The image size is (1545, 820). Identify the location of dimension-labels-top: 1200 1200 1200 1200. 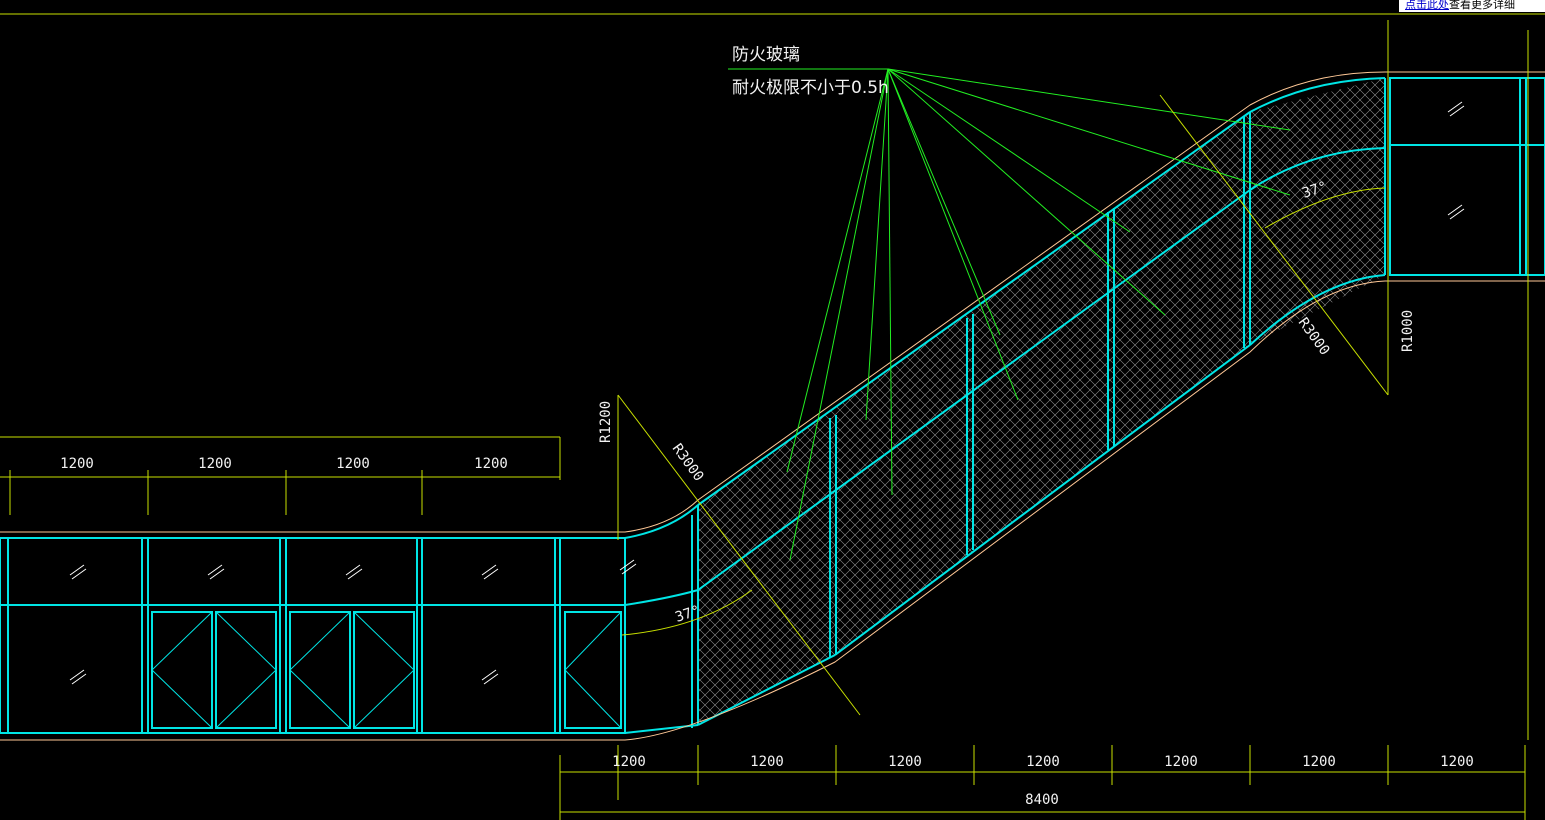
(284, 464).